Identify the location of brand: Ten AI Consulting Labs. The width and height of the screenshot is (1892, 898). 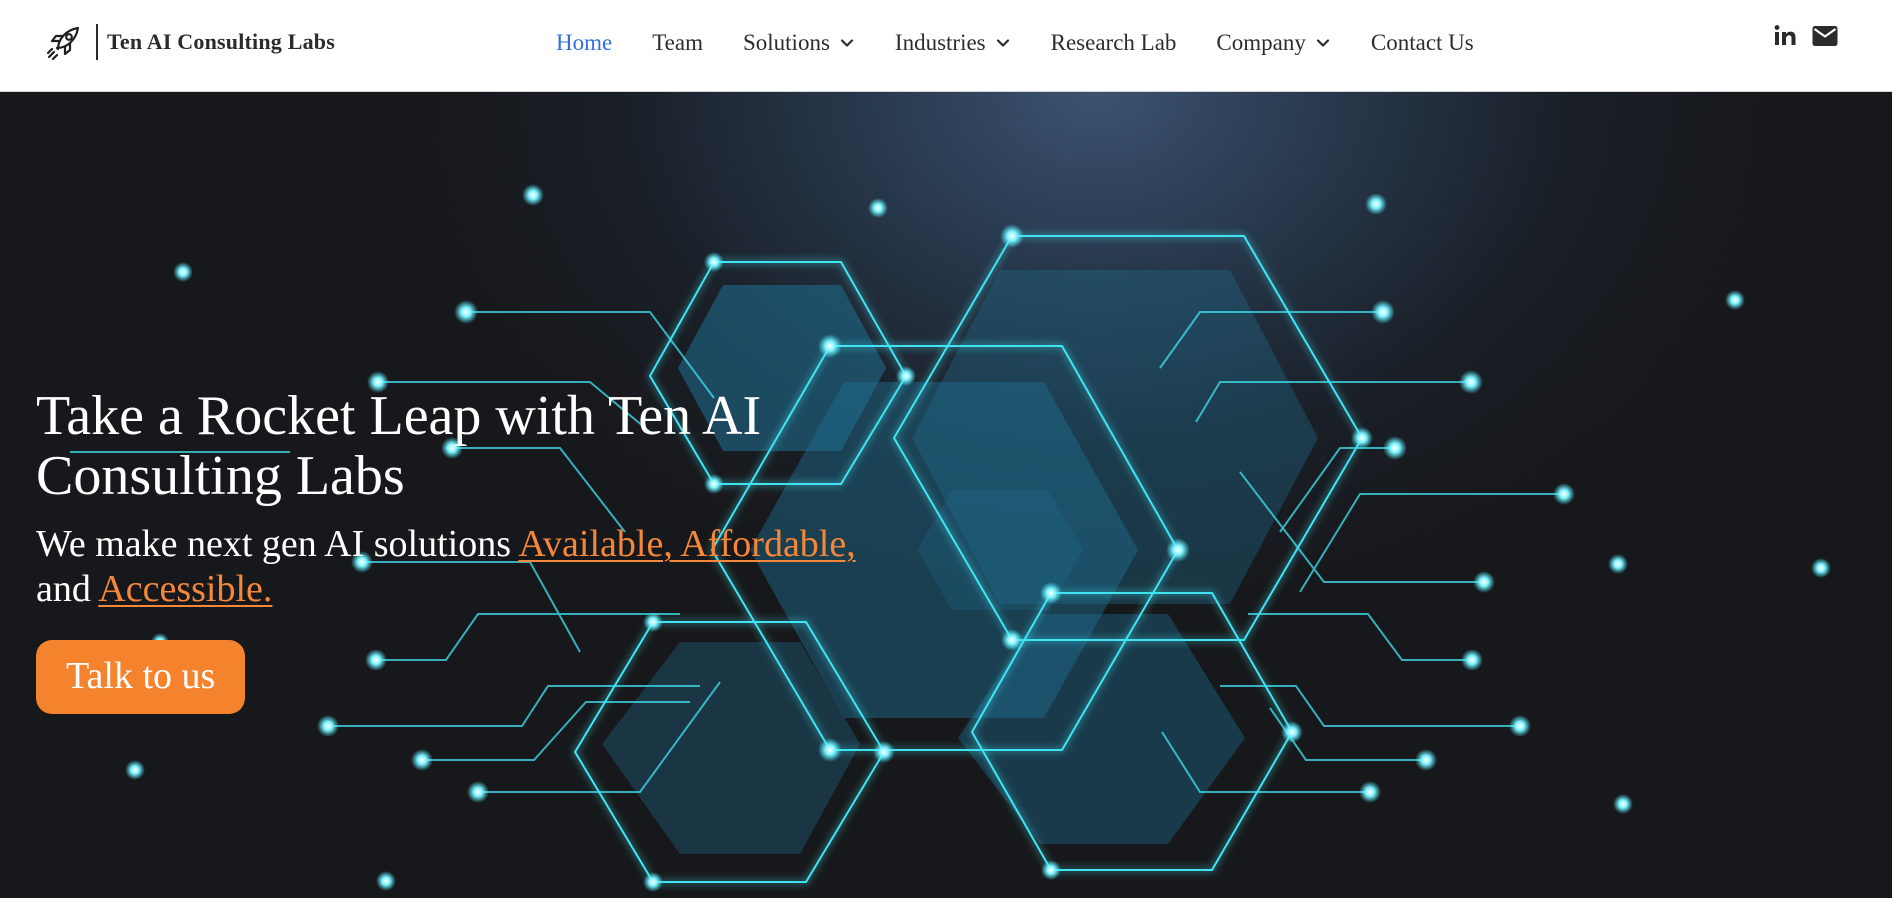
(189, 42).